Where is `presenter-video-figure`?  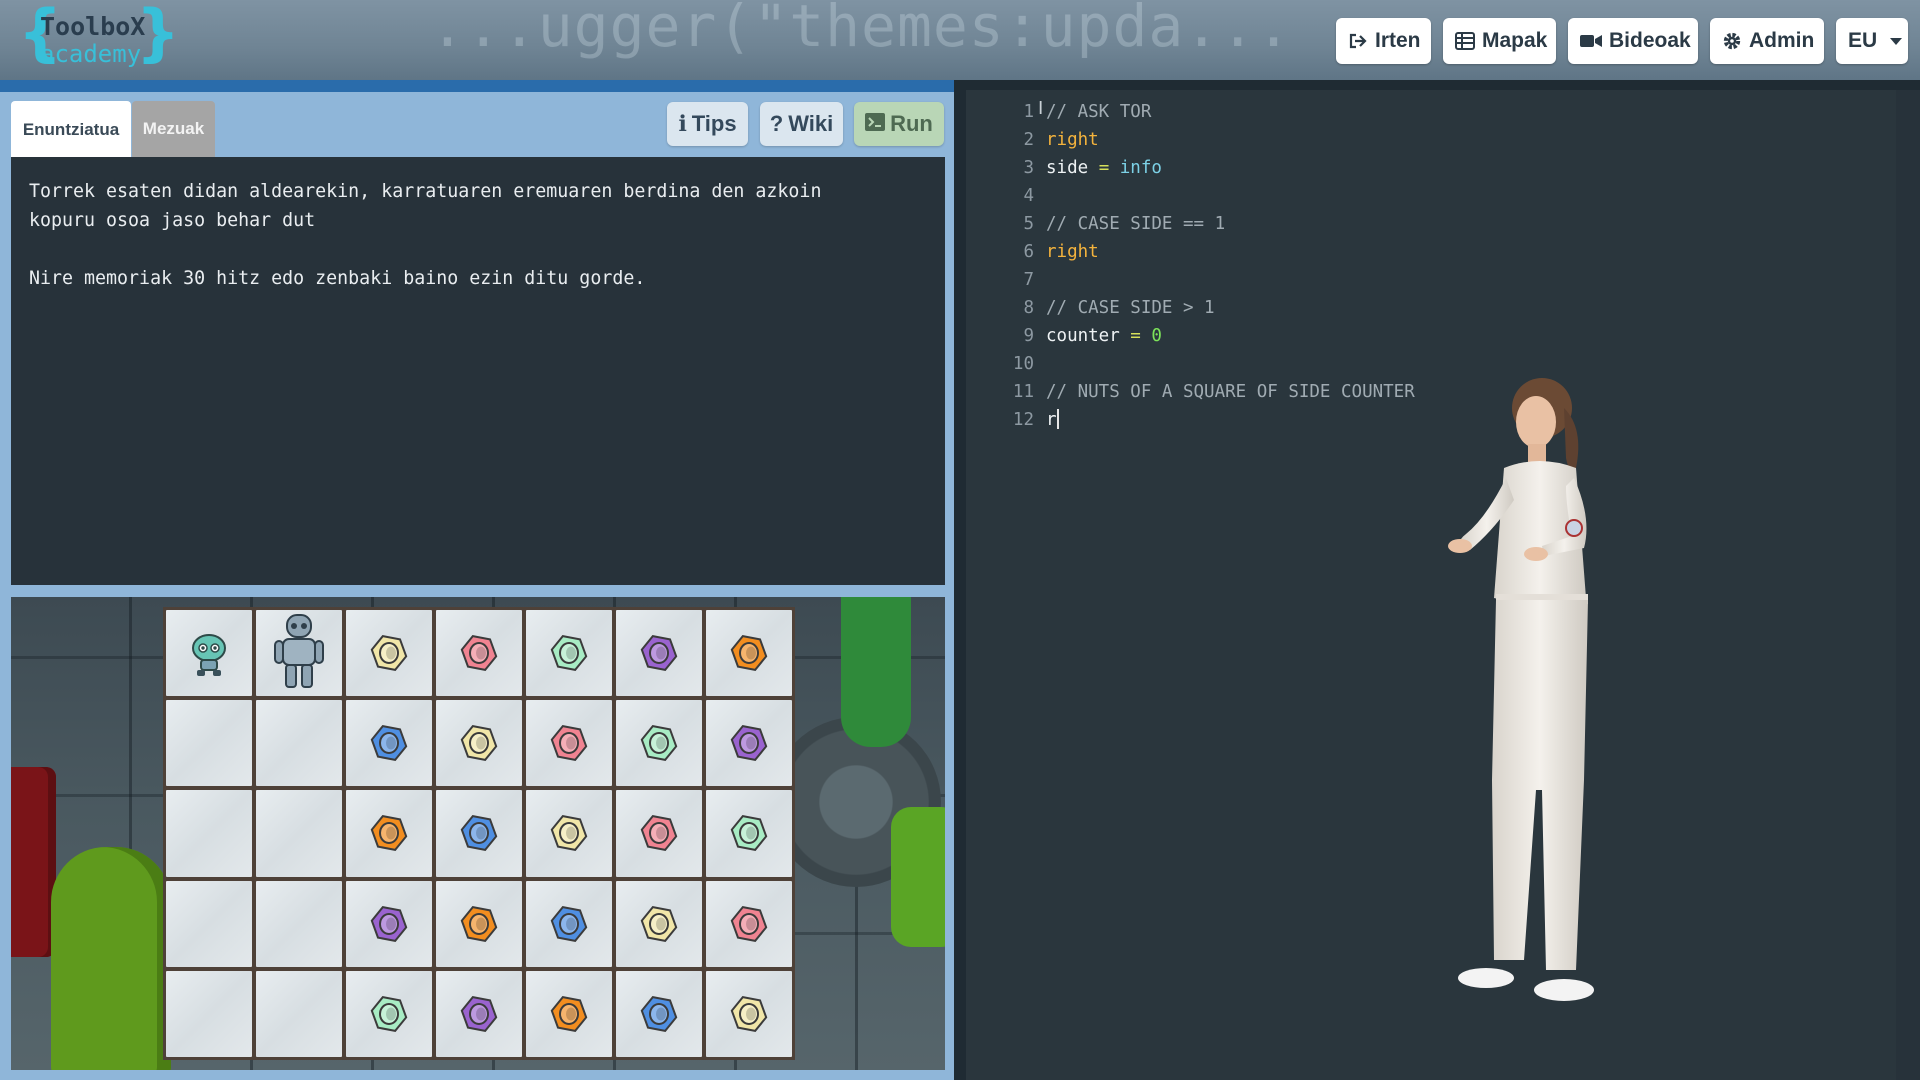
presenter-video-figure is located at coordinates (1521, 689).